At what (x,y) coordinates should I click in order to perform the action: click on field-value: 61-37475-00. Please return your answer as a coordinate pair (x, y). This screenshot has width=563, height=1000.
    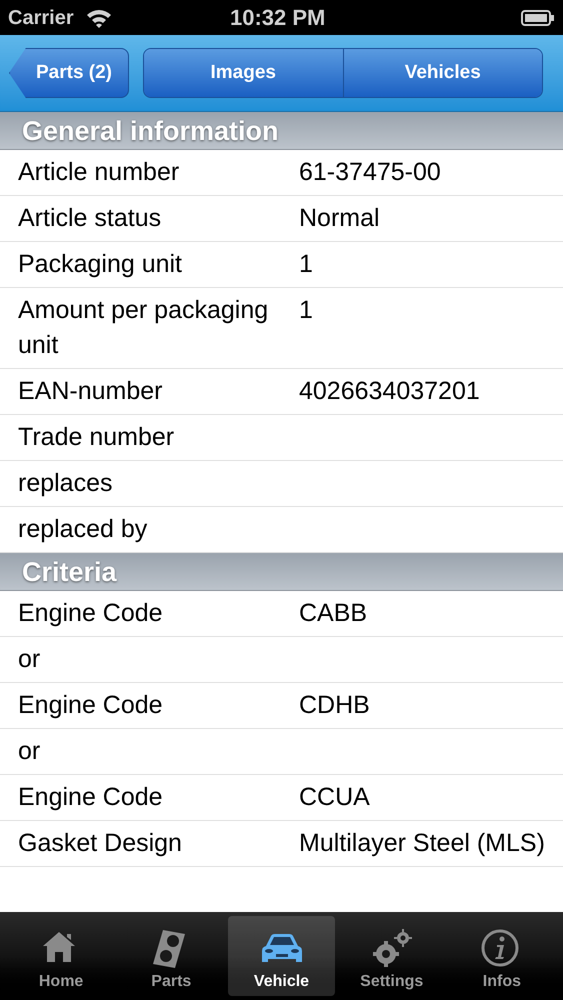
    Looking at the image, I should click on (370, 172).